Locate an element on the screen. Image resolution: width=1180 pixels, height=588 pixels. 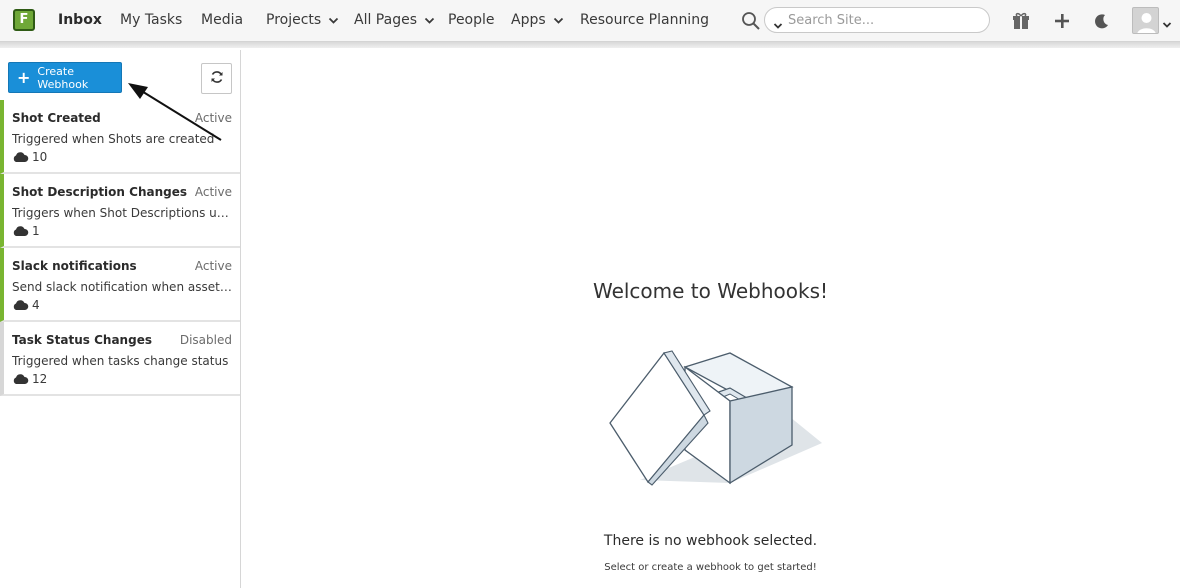
nav-resource-planning-label: Resource Planning is located at coordinates (644, 20).